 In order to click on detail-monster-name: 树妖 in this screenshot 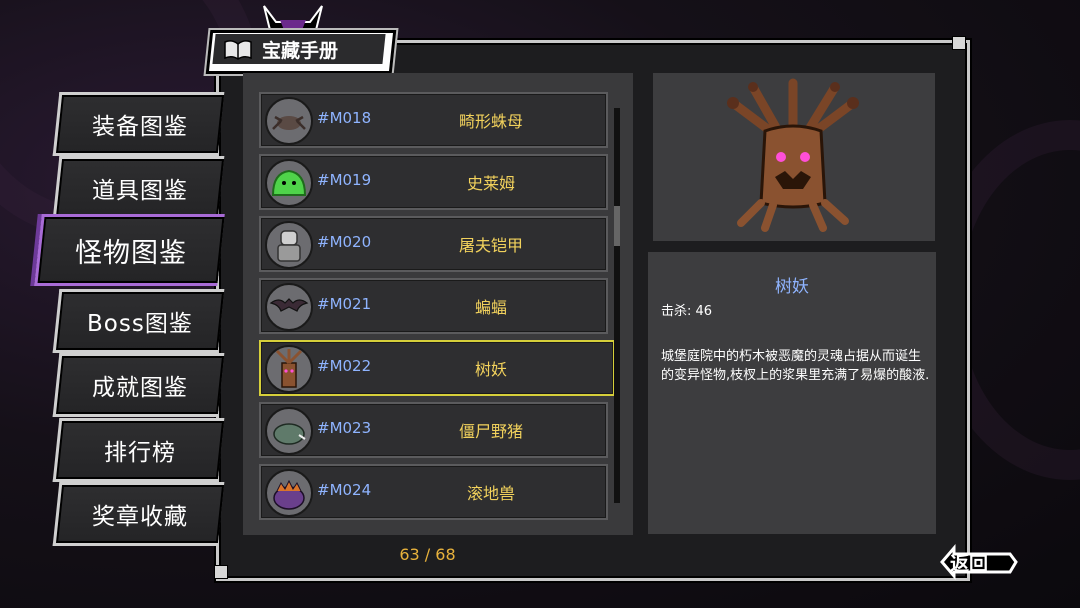, I will do `click(792, 287)`.